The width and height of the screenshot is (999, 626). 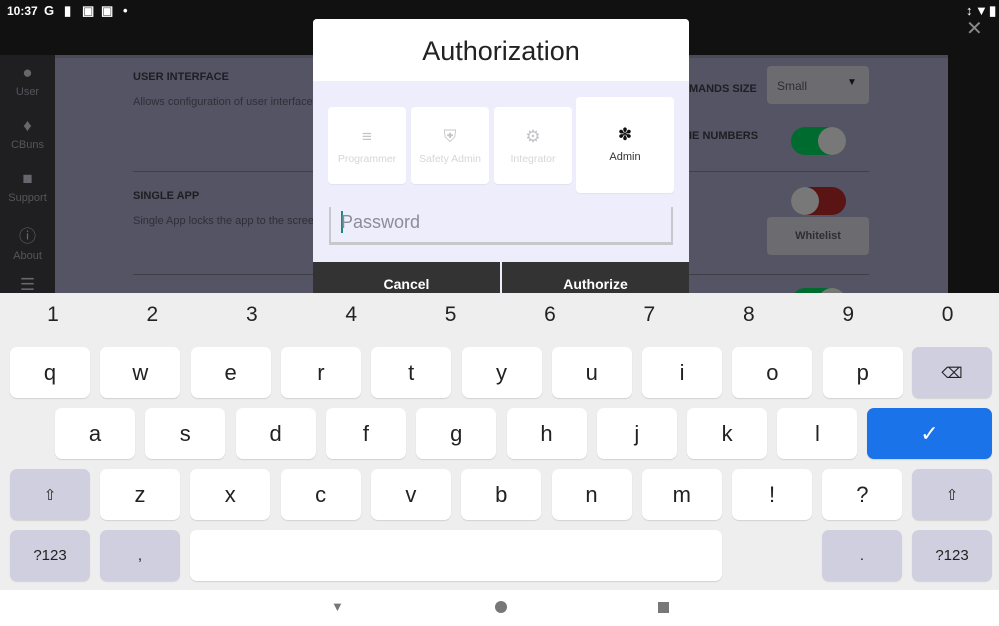 I want to click on key-r: r, so click(x=320, y=372).